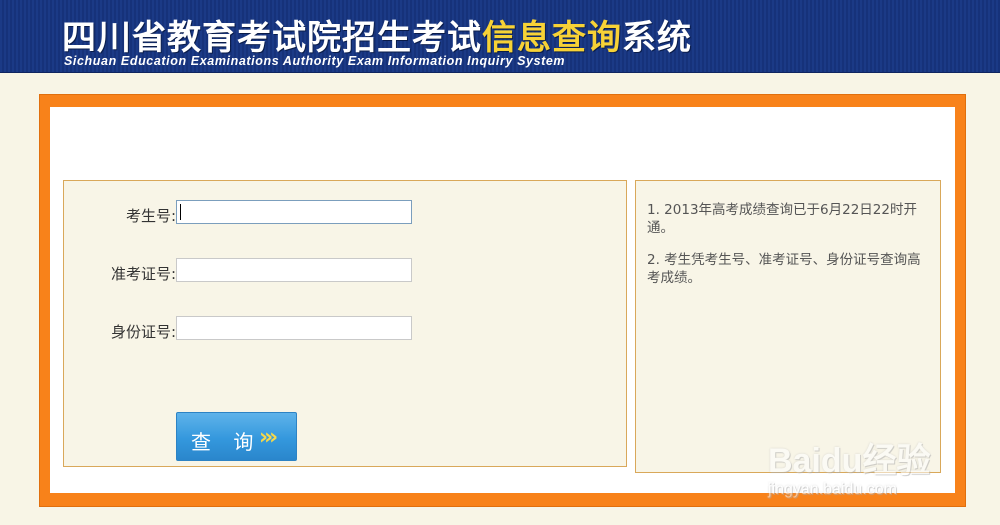 The height and width of the screenshot is (525, 1000). I want to click on text-caret, so click(180, 212).